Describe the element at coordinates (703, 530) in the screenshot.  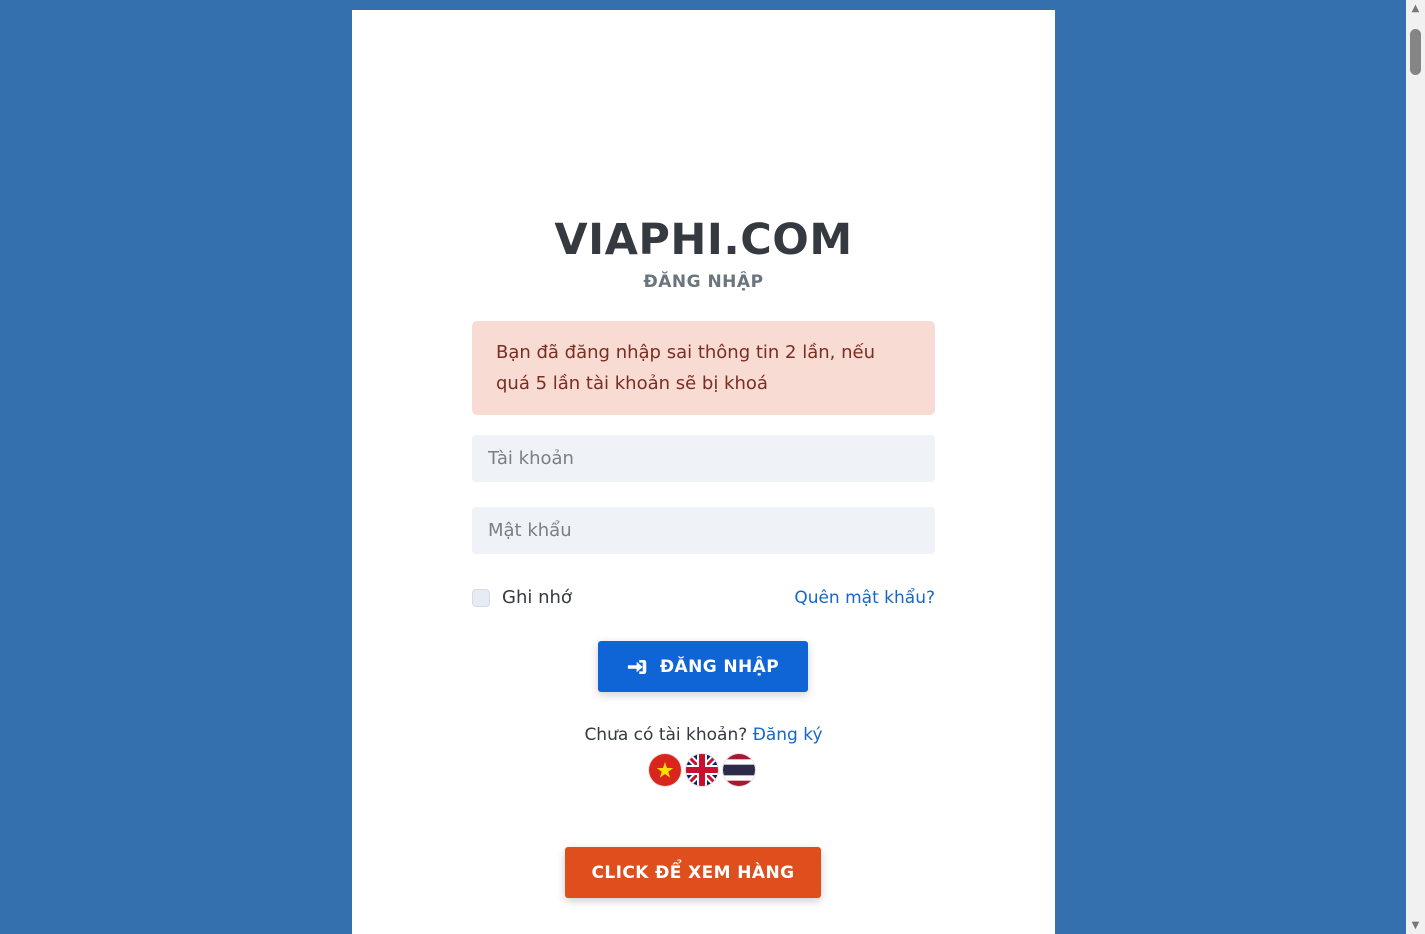
I see `password-input` at that location.